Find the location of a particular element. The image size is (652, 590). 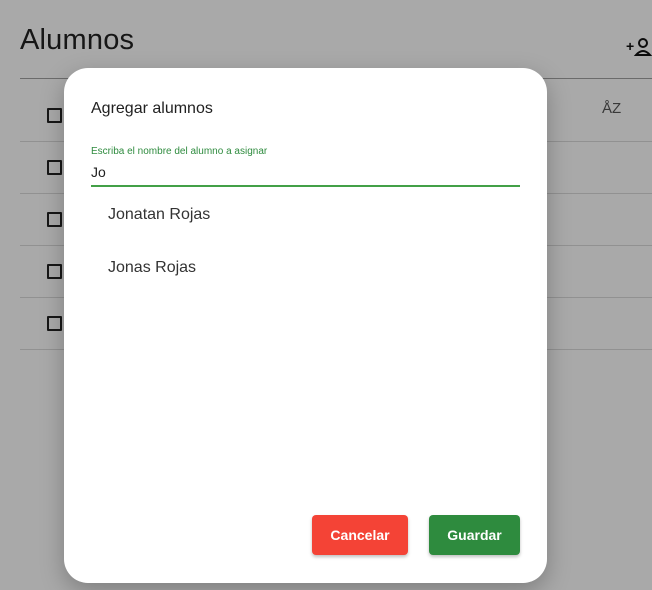

student-search-input is located at coordinates (305, 172).